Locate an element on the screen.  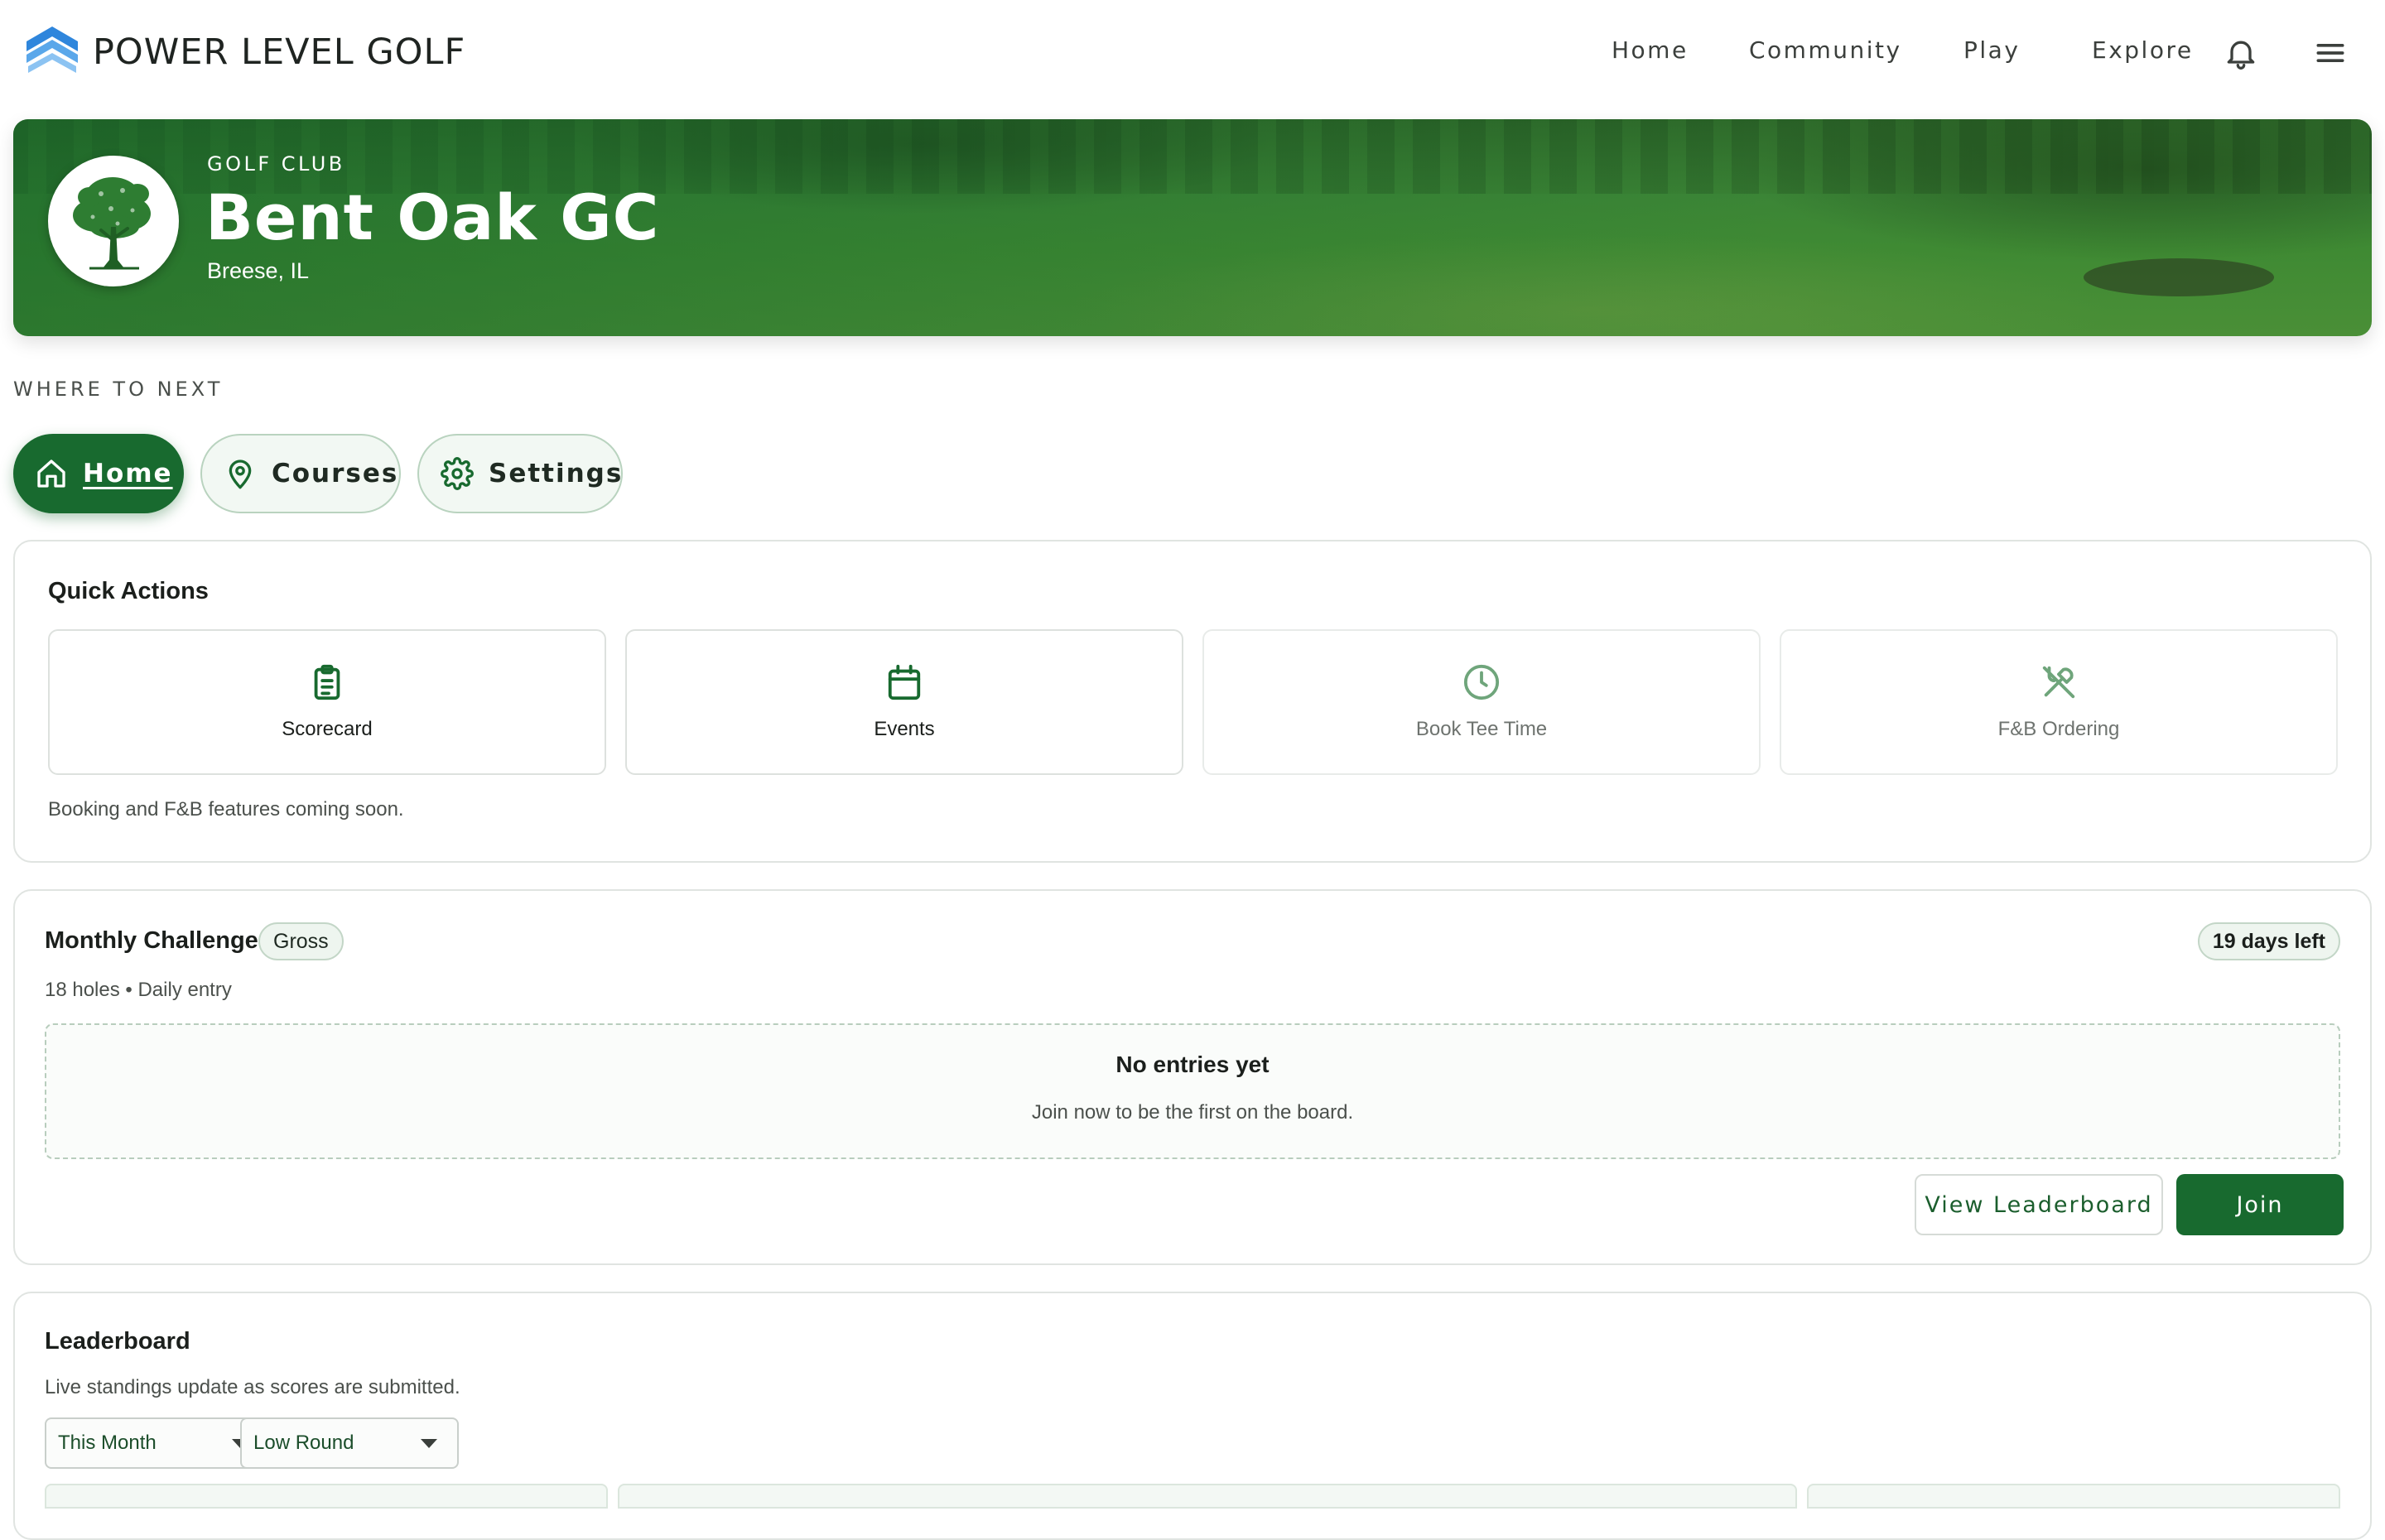
events-label: Events is located at coordinates (904, 729).